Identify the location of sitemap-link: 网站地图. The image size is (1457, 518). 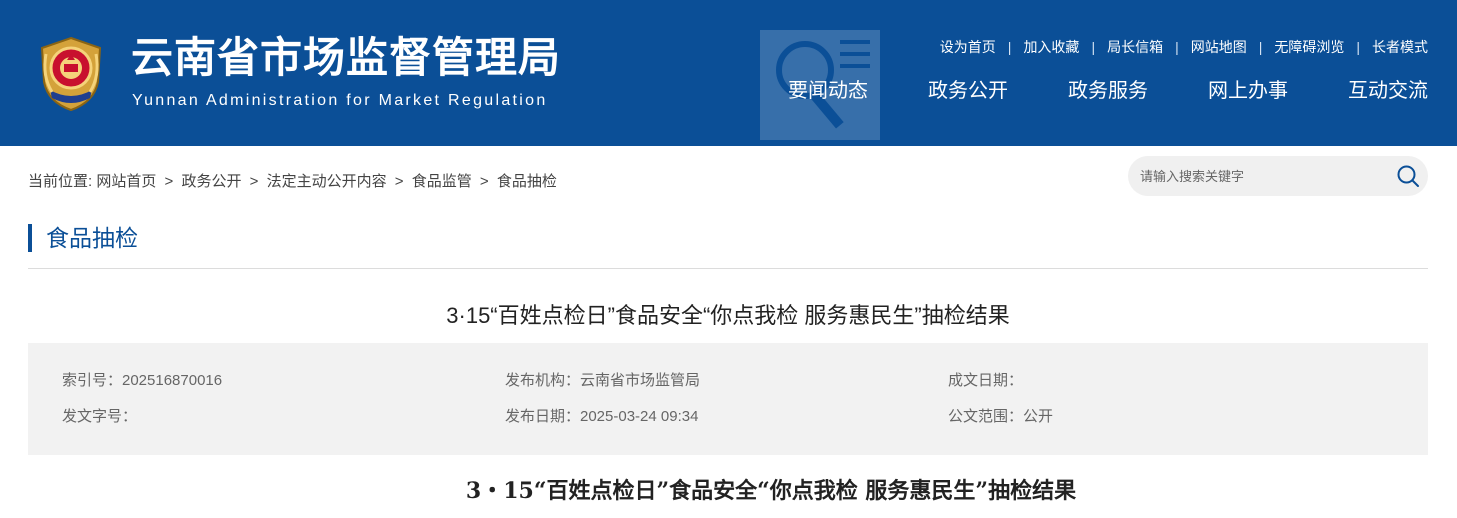
(1219, 47).